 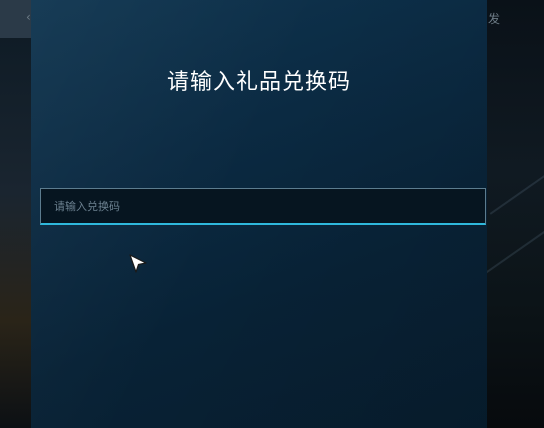 What do you see at coordinates (15, 214) in the screenshot?
I see `background-left-edge` at bounding box center [15, 214].